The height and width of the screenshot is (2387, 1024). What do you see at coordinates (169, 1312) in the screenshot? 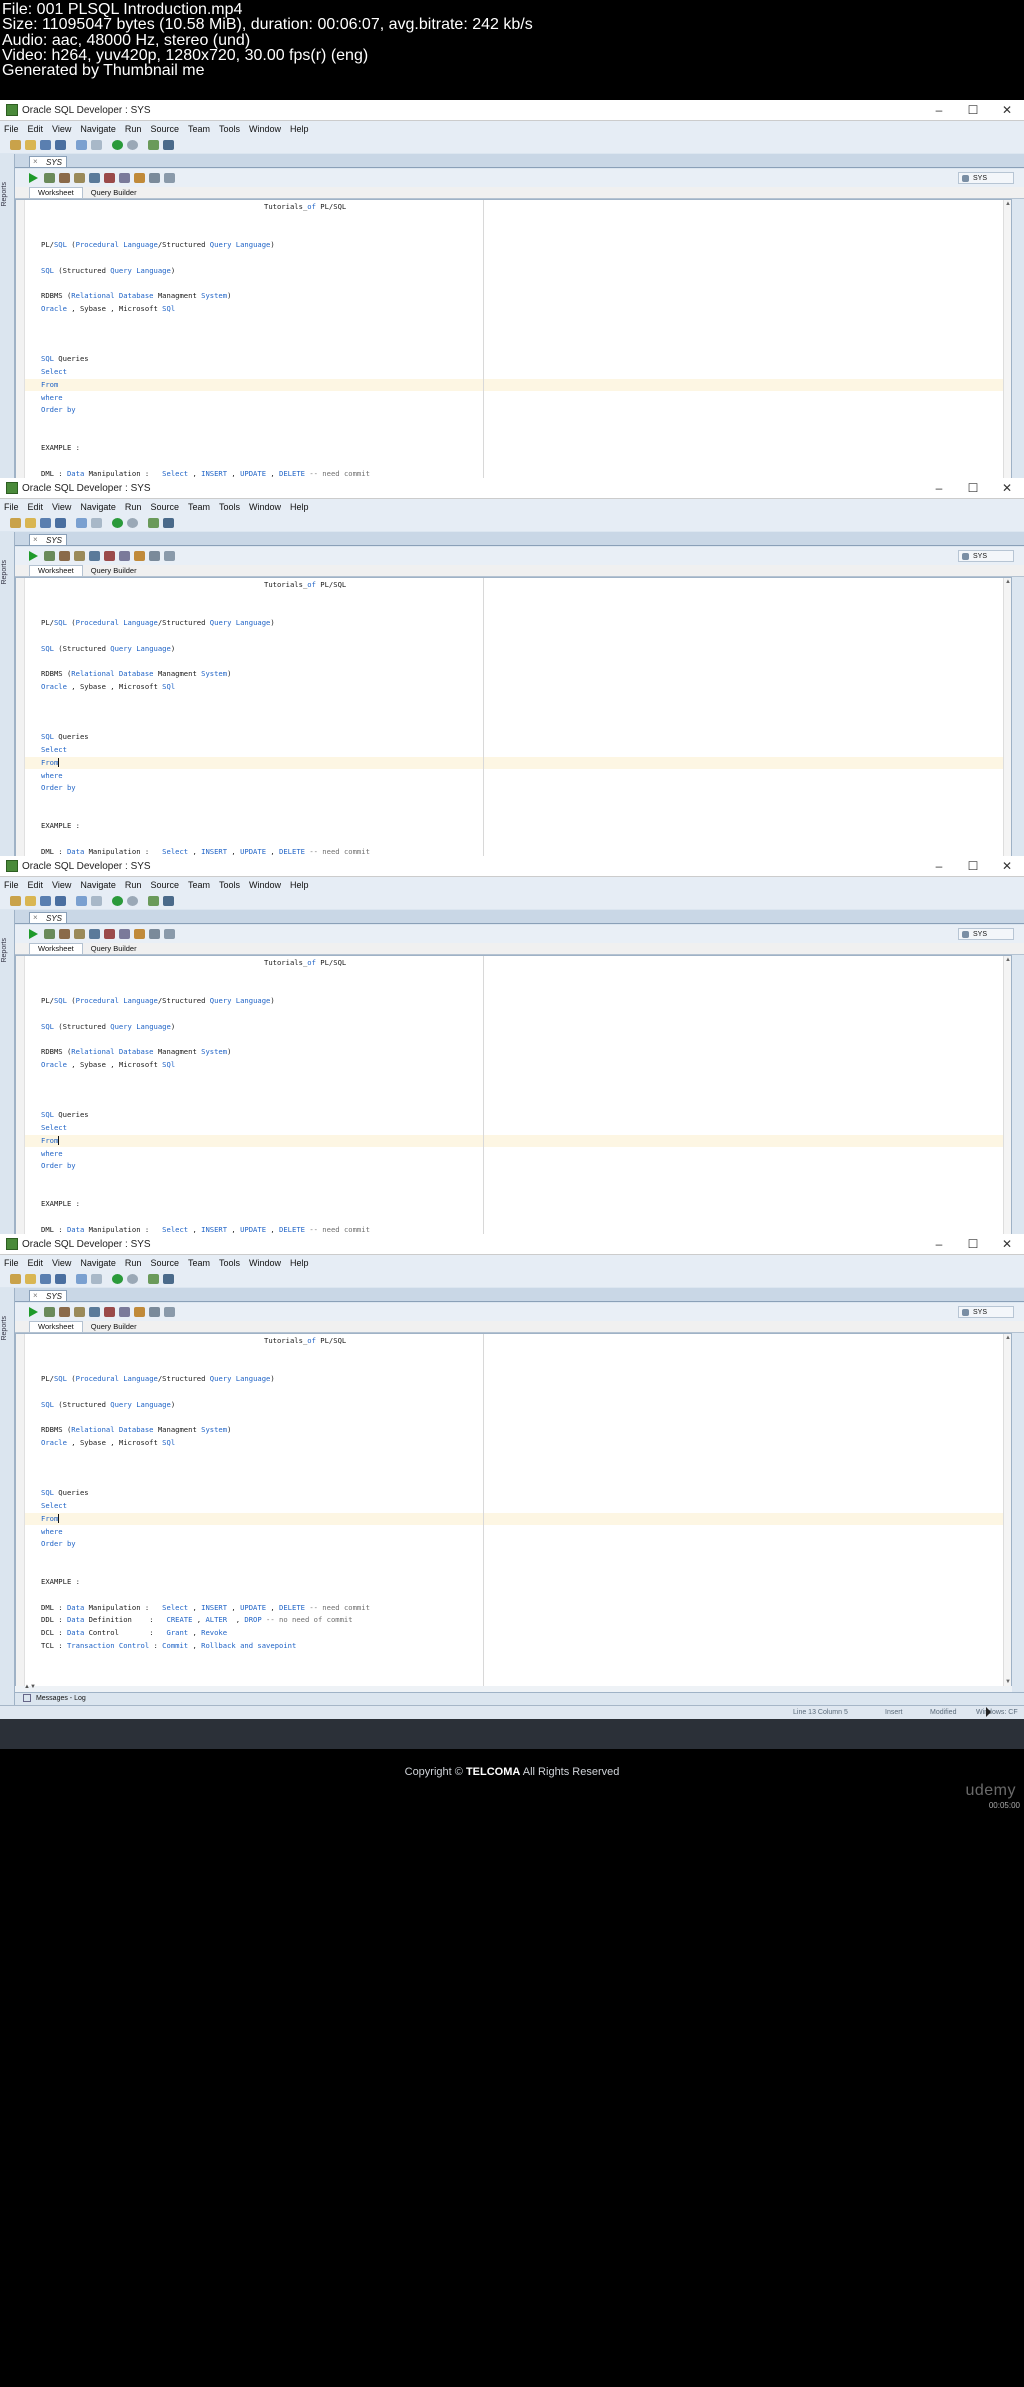
I see `format-icon` at bounding box center [169, 1312].